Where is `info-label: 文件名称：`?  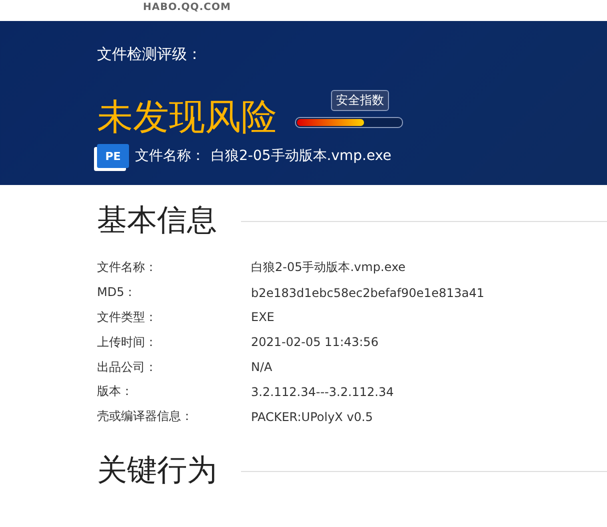 info-label: 文件名称： is located at coordinates (127, 267).